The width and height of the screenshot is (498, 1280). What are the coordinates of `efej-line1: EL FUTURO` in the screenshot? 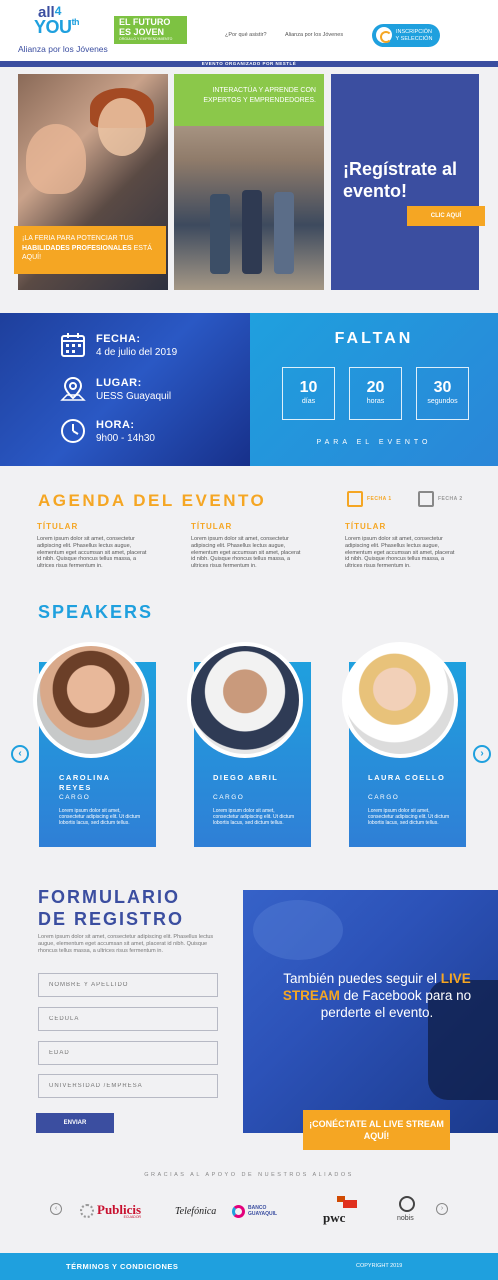 It's located at (145, 22).